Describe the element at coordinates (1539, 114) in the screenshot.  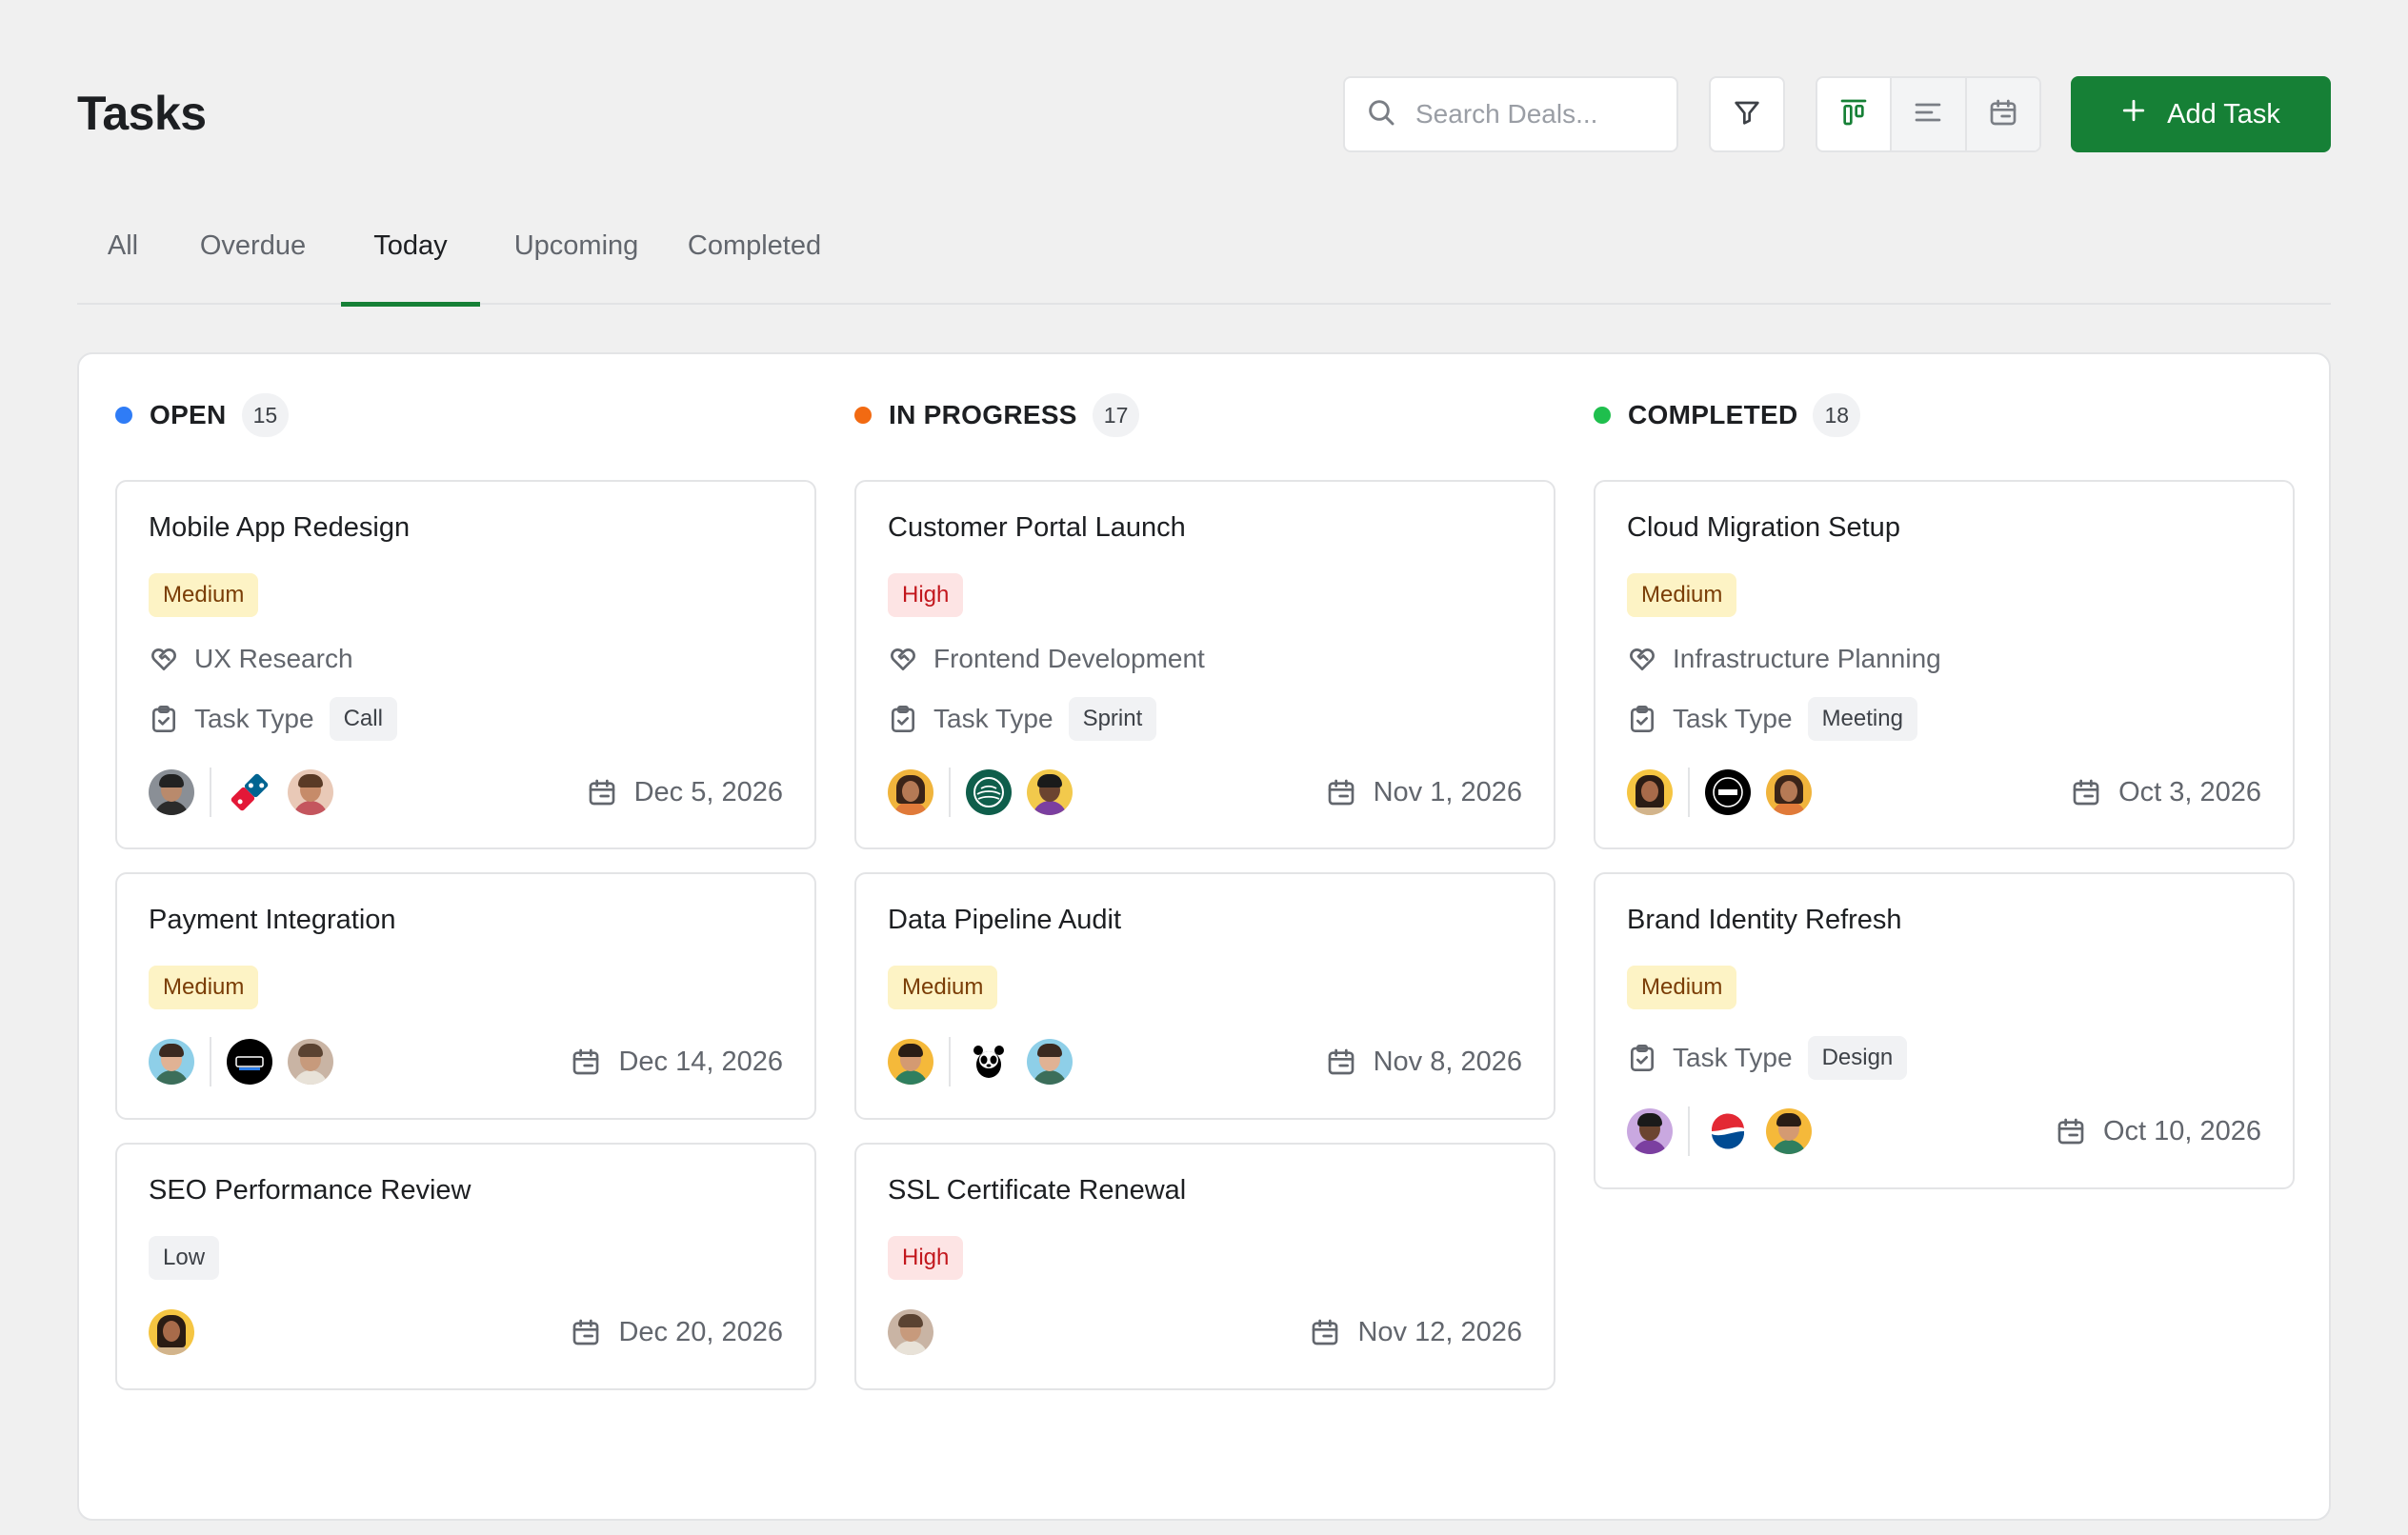
I see `search-input` at that location.